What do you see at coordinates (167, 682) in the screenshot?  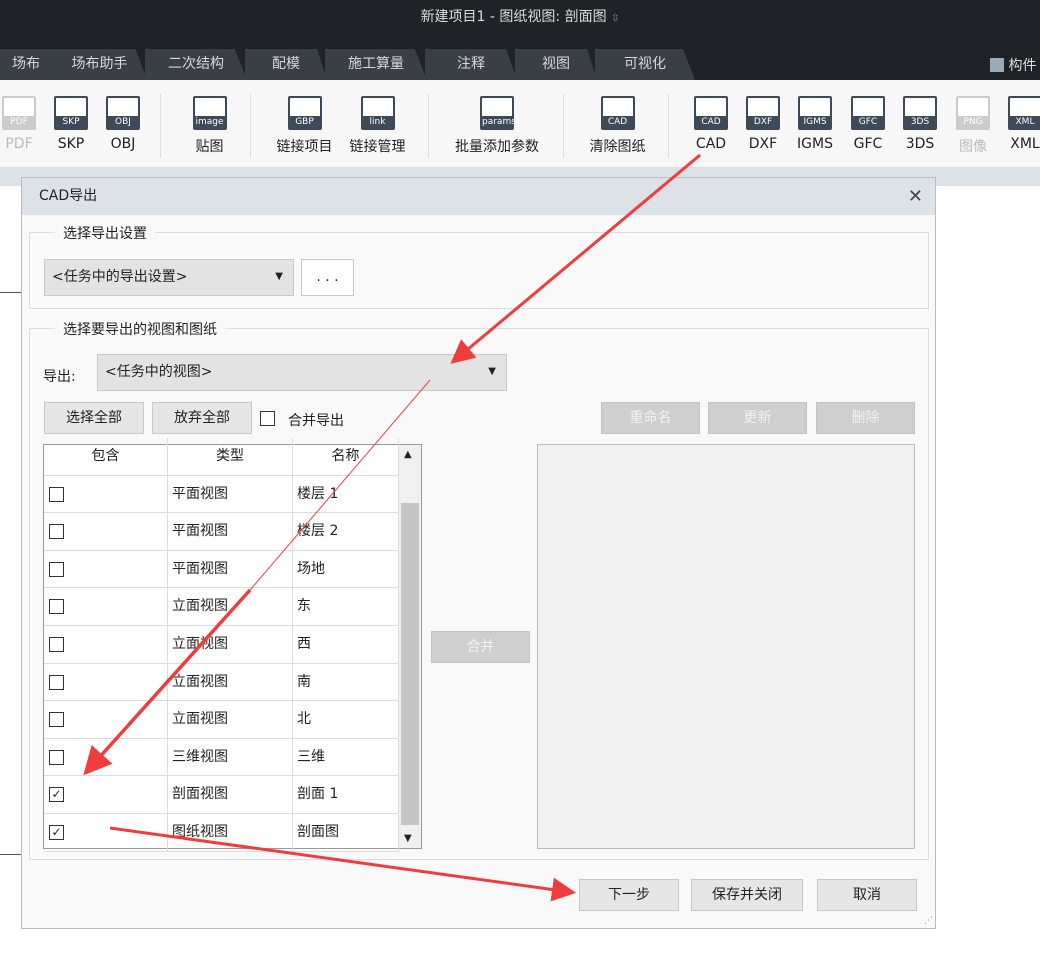 I see `arrow-to-checkboxes` at bounding box center [167, 682].